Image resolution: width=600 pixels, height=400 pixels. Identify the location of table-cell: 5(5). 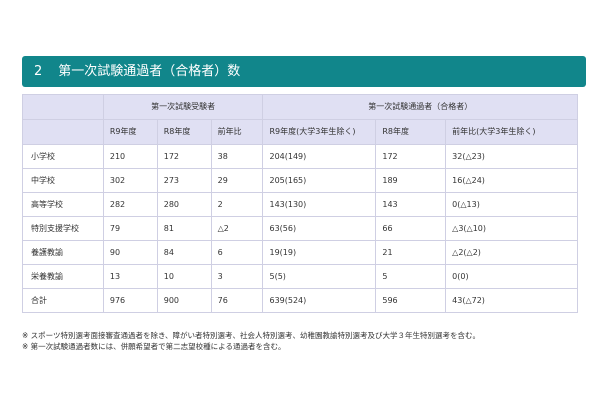
(319, 276).